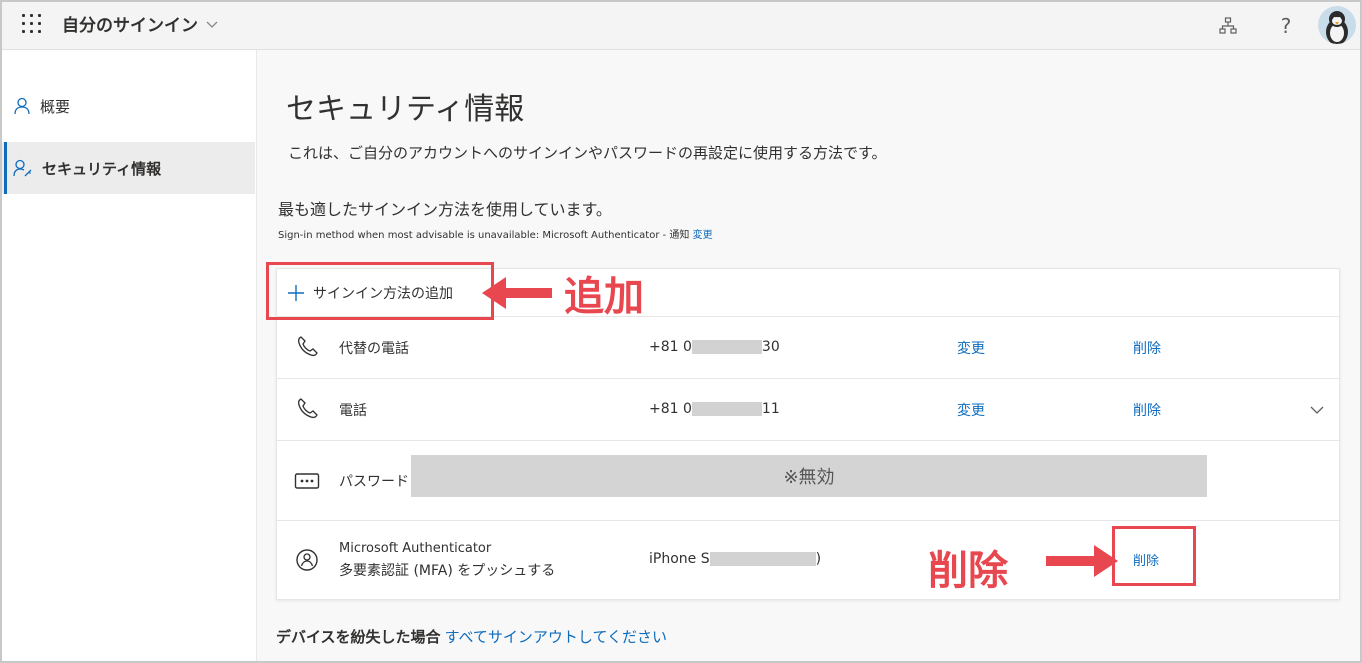 The image size is (1362, 663). Describe the element at coordinates (128, 106) in the screenshot. I see `sidebar-item-overview: 概要` at that location.